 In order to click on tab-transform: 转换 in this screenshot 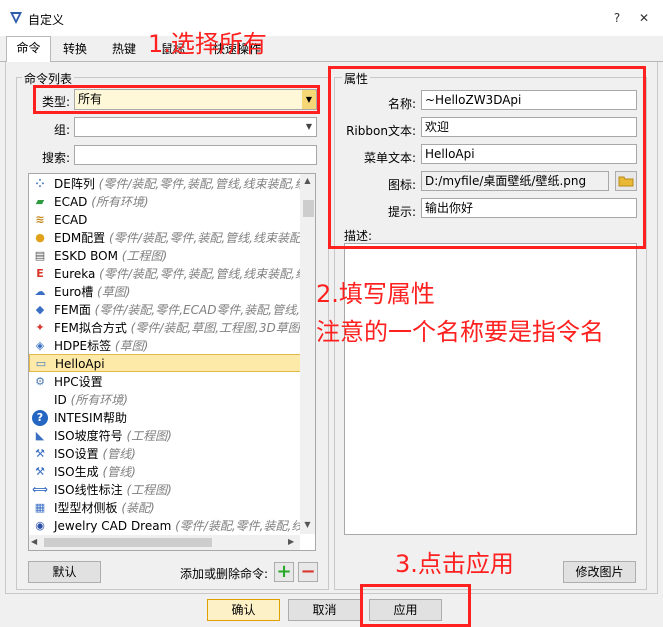, I will do `click(75, 50)`.